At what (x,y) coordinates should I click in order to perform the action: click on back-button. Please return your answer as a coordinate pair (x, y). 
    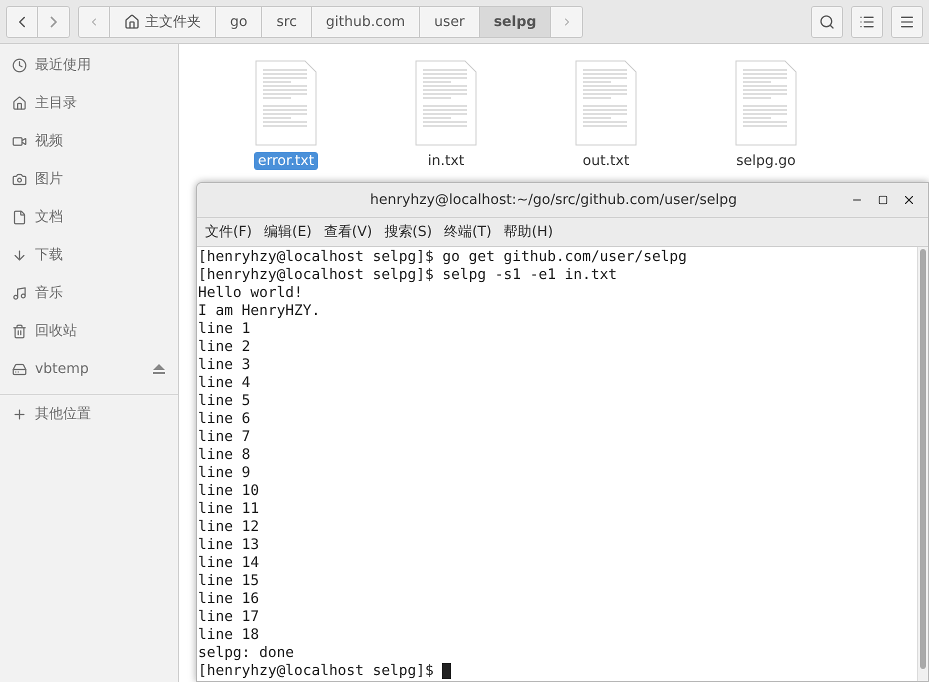
    Looking at the image, I should click on (22, 22).